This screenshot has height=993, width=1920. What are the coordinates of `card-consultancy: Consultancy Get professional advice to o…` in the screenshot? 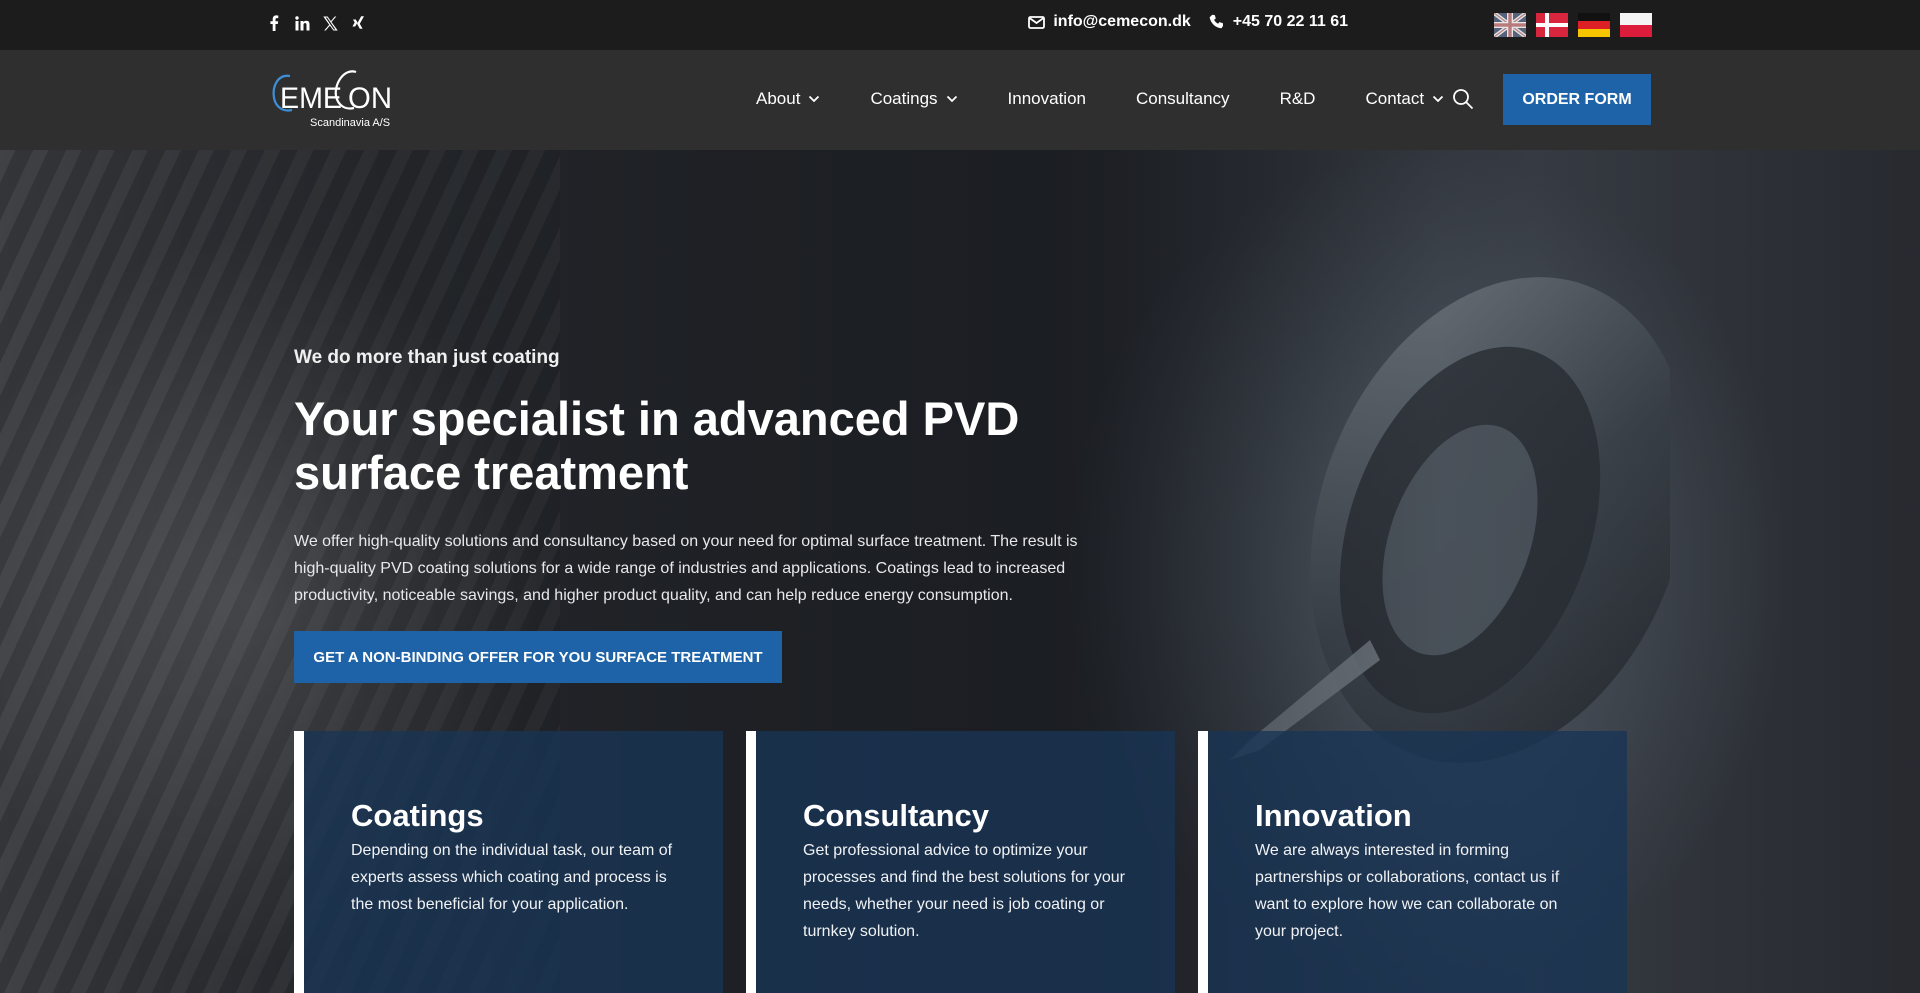 It's located at (960, 862).